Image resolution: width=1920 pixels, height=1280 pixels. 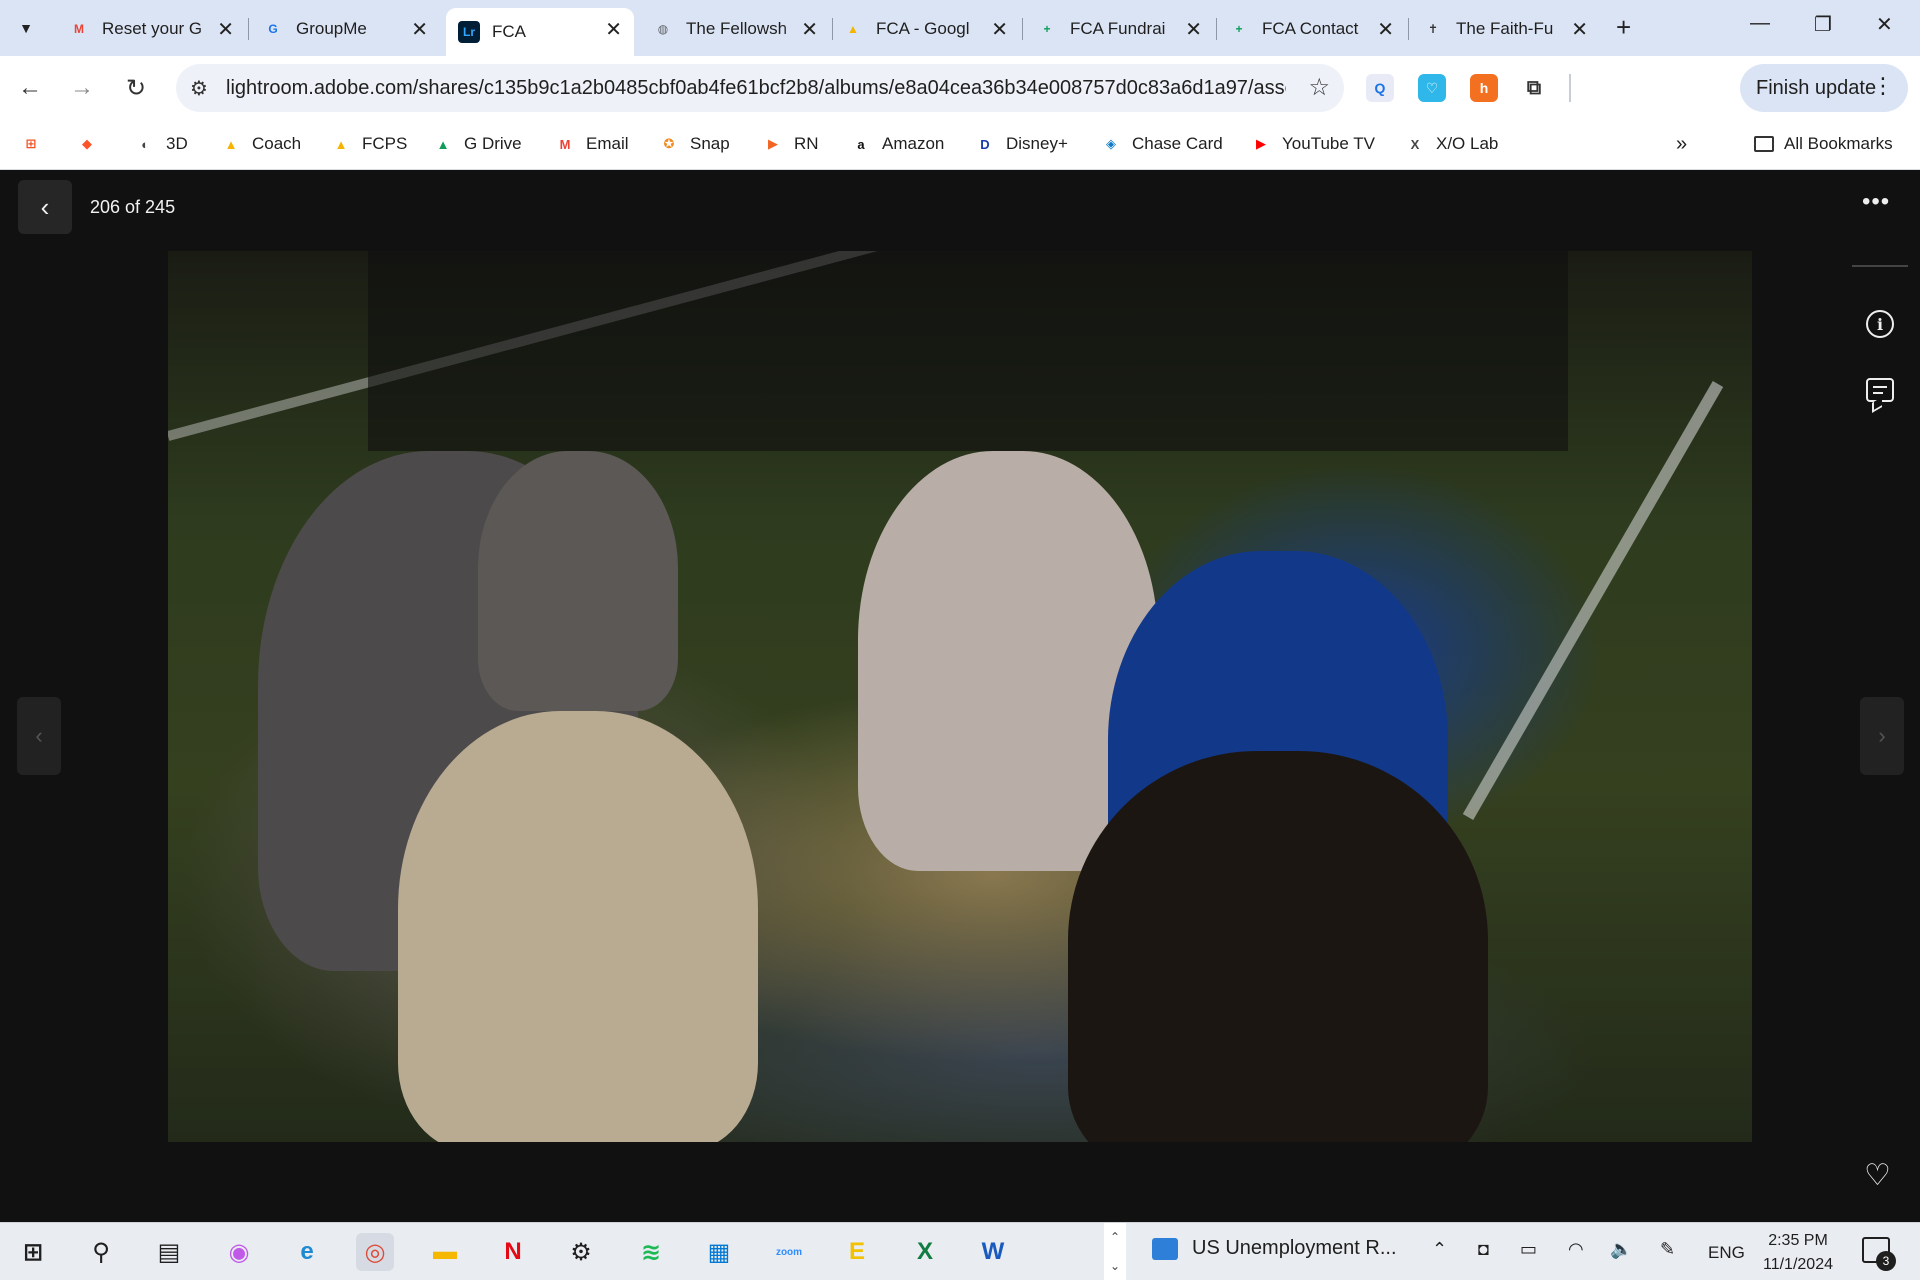 What do you see at coordinates (26, 28) in the screenshot?
I see `tab-search-chevron-icon: ▼` at bounding box center [26, 28].